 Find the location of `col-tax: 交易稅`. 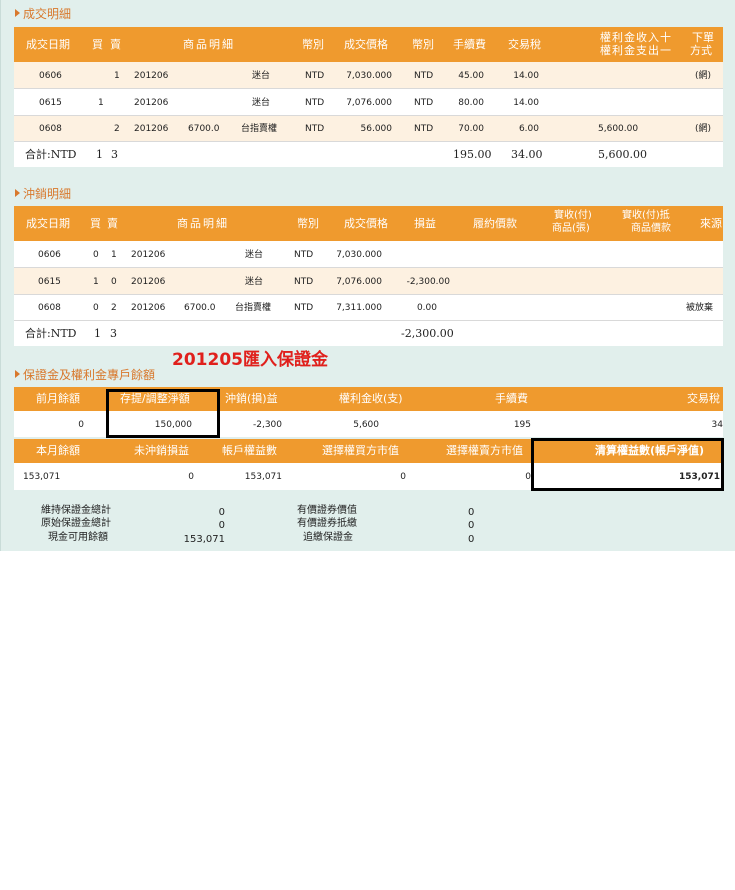

col-tax: 交易稅 is located at coordinates (524, 44).